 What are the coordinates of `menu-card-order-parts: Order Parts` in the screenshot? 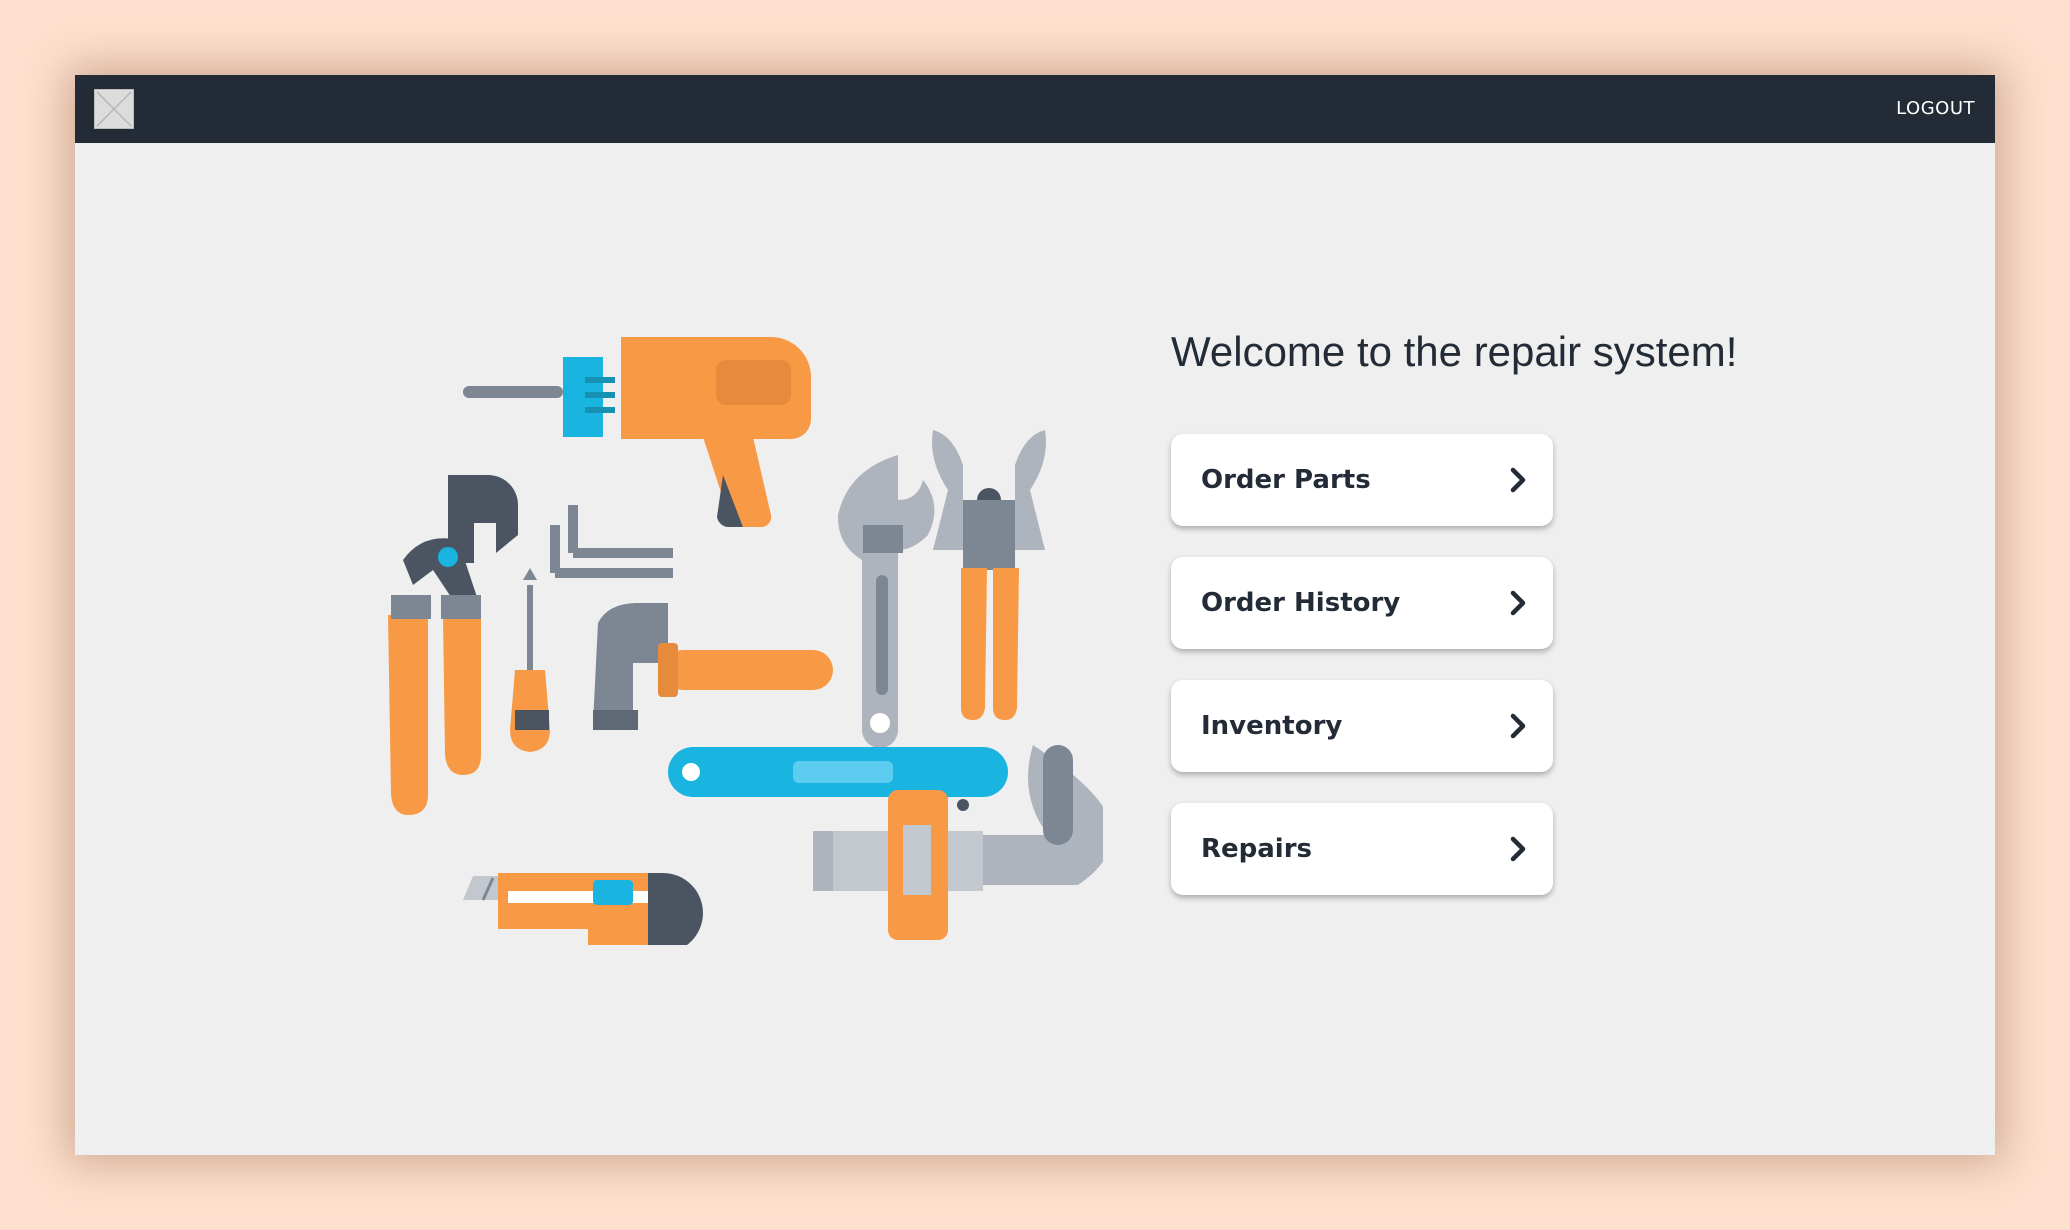 It's located at (1362, 480).